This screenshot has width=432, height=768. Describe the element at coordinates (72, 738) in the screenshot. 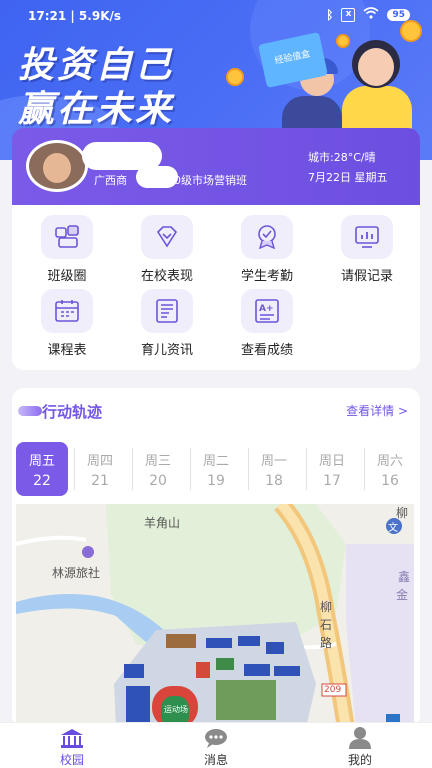

I see `campus-icon` at that location.